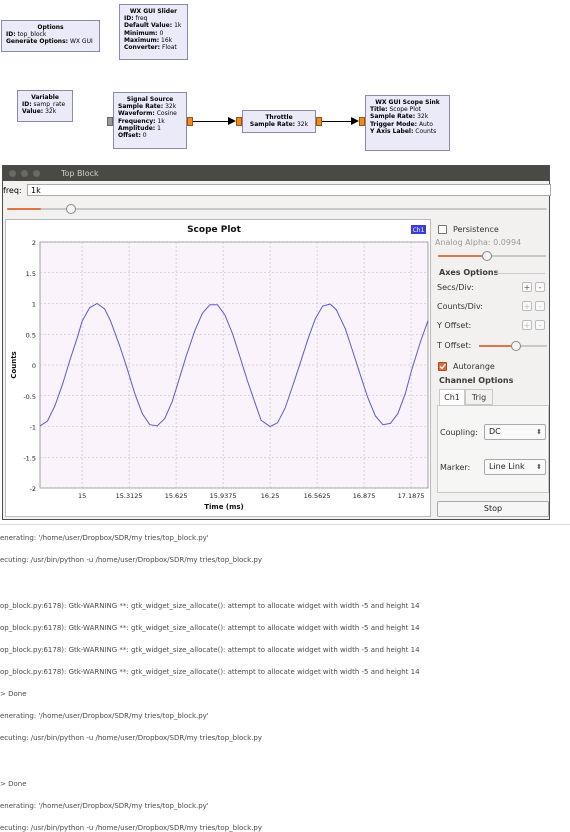 The image size is (570, 832). I want to click on secs-div-label: Secs/Div:, so click(455, 287).